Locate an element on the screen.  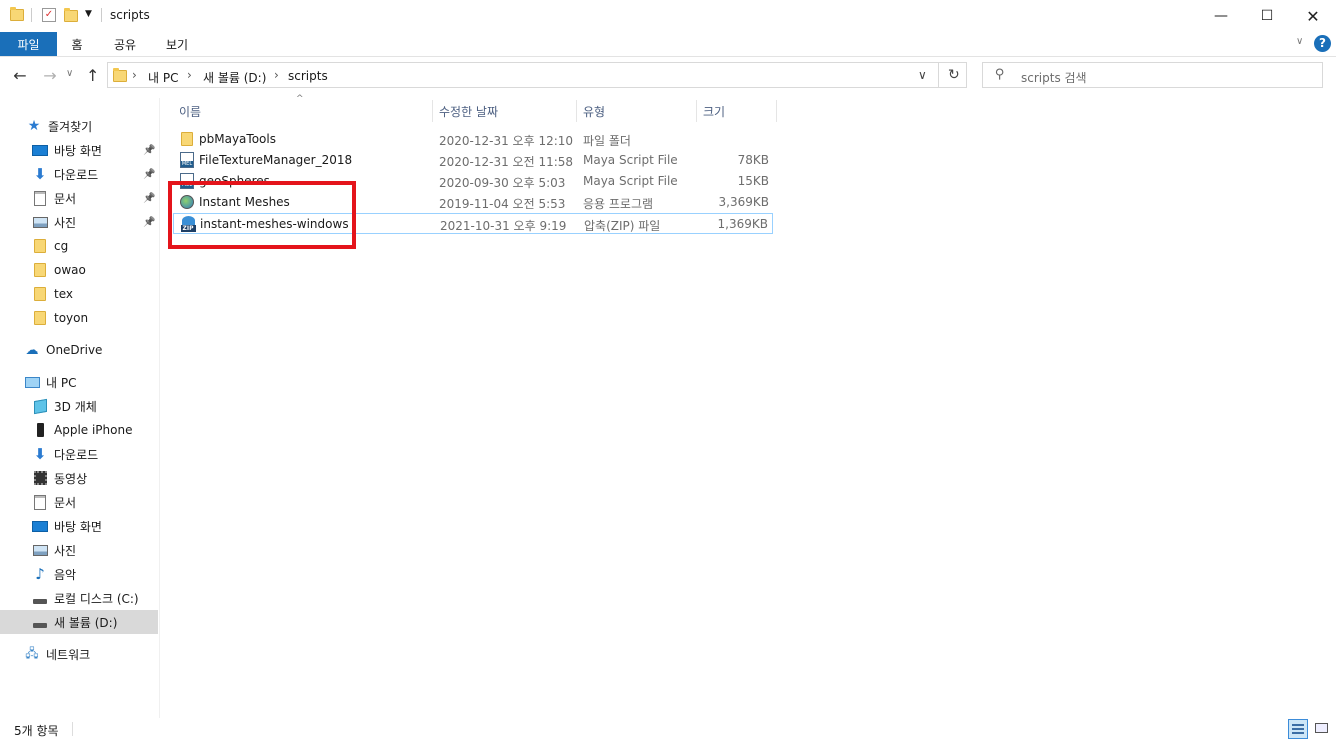
sidebar-item-pc: 3D 개체 is located at coordinates (79, 406).